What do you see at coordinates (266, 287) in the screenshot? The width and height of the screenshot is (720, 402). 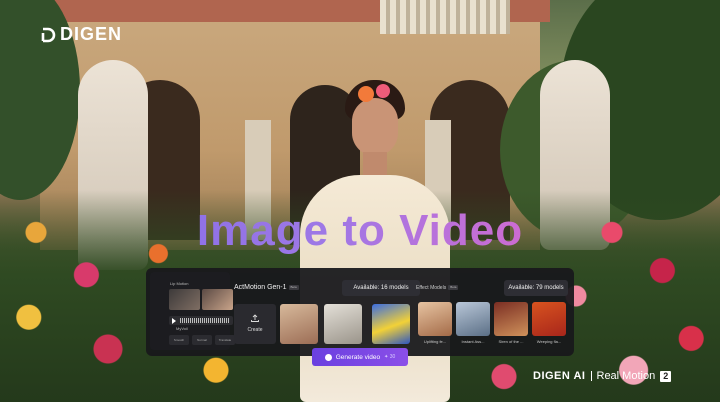 I see `model-name: ActMotion Gen-1 Beta` at bounding box center [266, 287].